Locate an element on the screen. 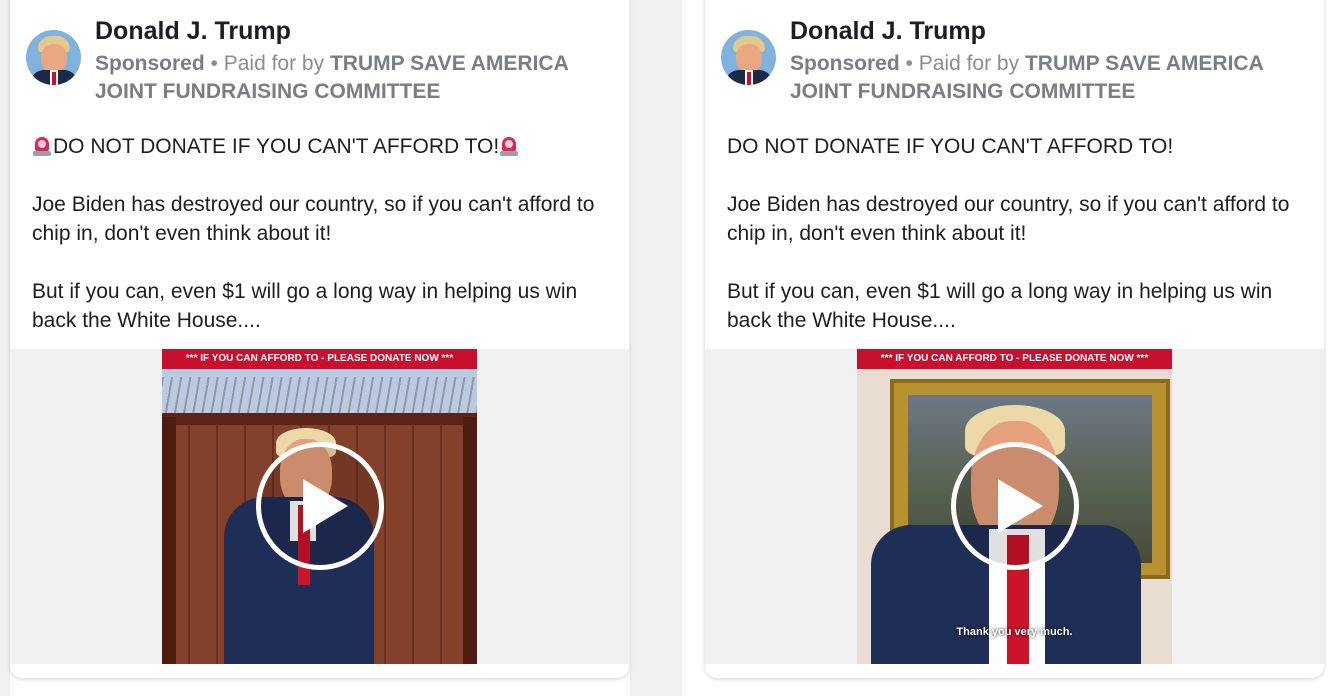 This screenshot has width=1342, height=696. post-headline-line: DO NOT DONATE IF YOU CAN'T AFFORD TO! is located at coordinates (322, 146).